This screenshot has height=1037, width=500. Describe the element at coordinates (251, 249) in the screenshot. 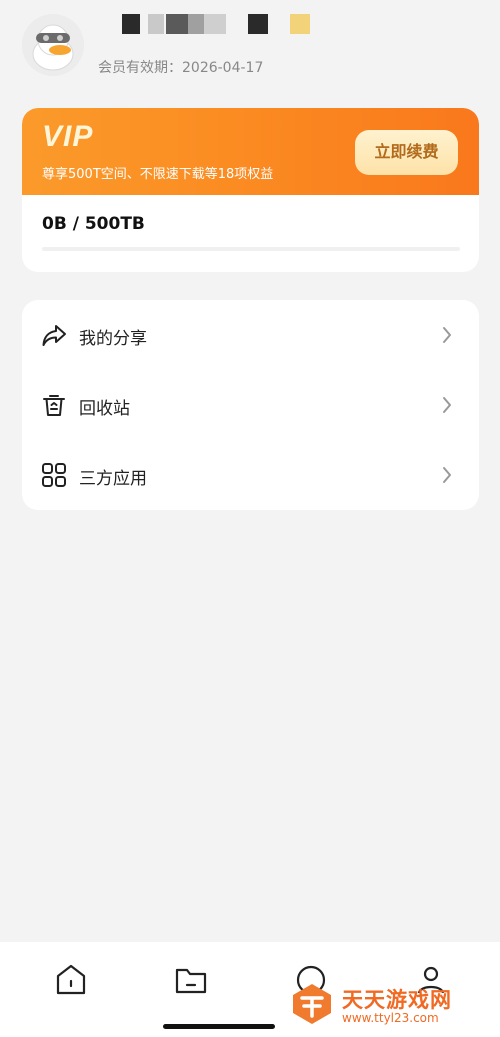

I see `storage-progress-bar` at that location.